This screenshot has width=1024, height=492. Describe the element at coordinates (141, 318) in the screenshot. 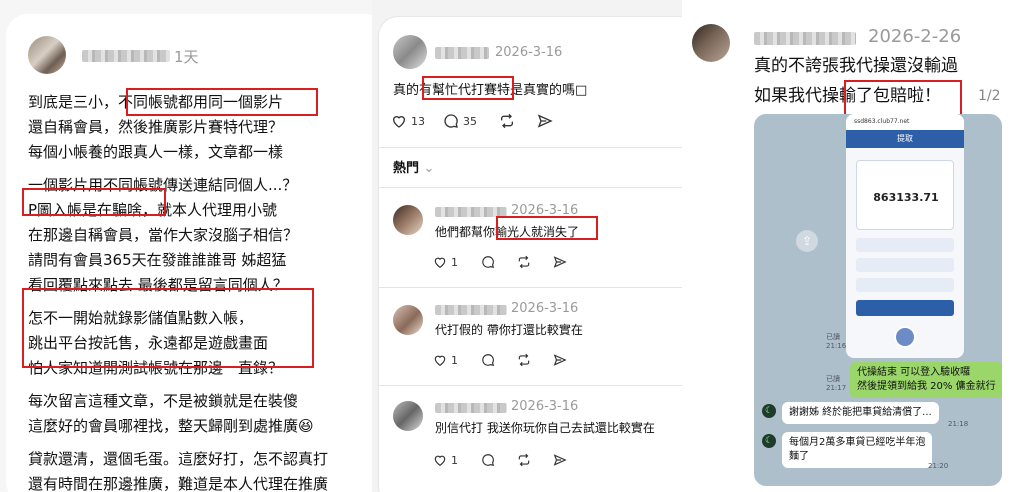

I see `post-line: 怎不一開始就錄影儲值點數入帳，` at that location.